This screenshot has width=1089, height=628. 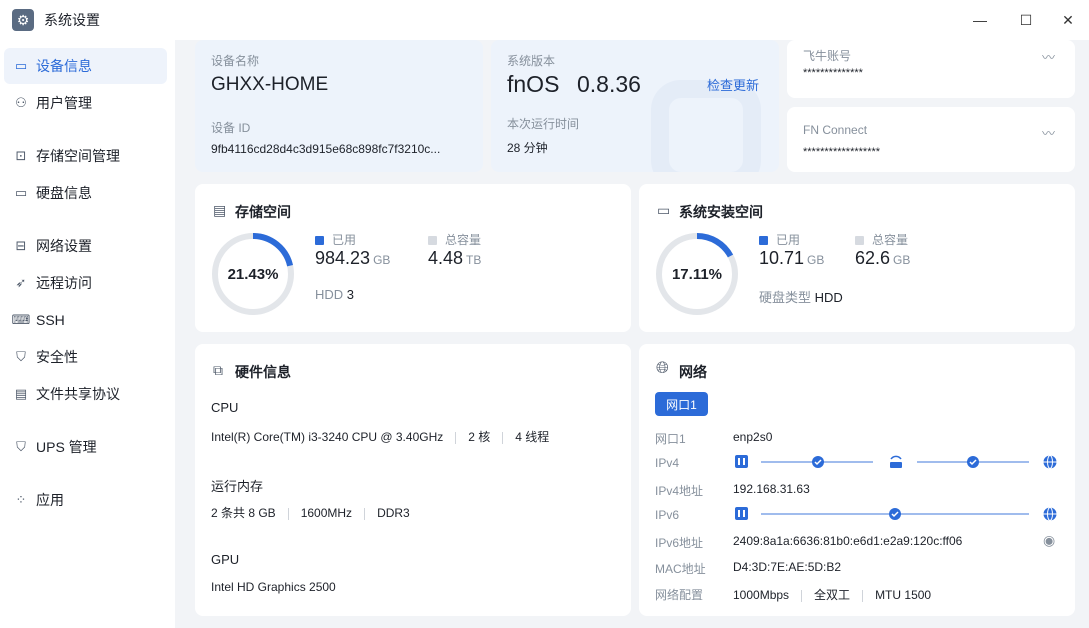 What do you see at coordinates (753, 437) in the screenshot?
I see `port-value: enp2s0` at bounding box center [753, 437].